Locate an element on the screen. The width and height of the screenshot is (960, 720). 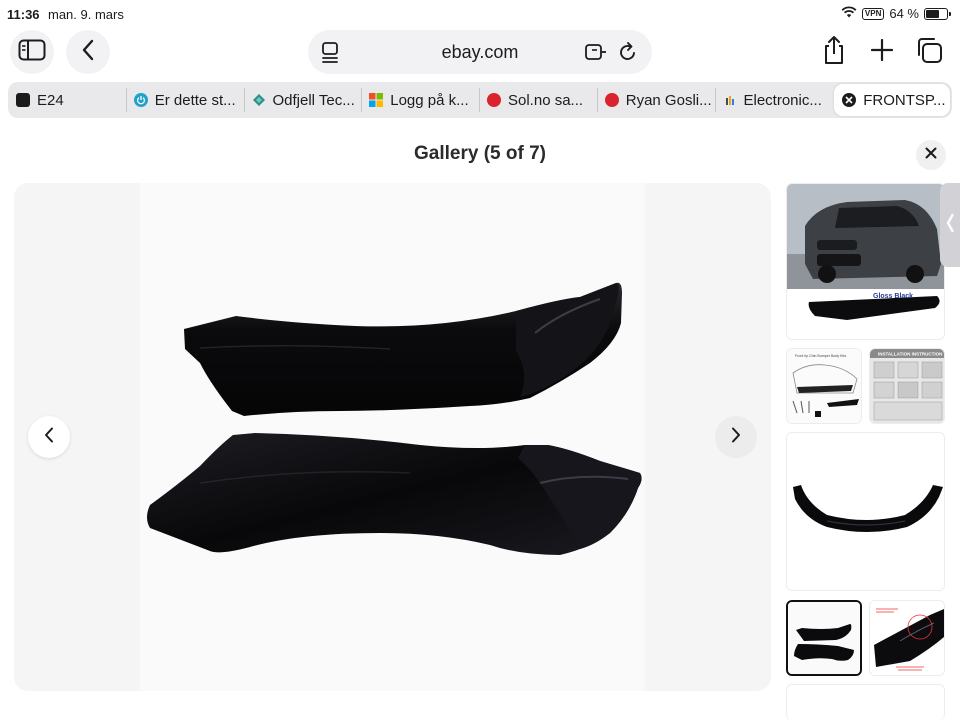
sidebar-icon is located at coordinates (32, 52).